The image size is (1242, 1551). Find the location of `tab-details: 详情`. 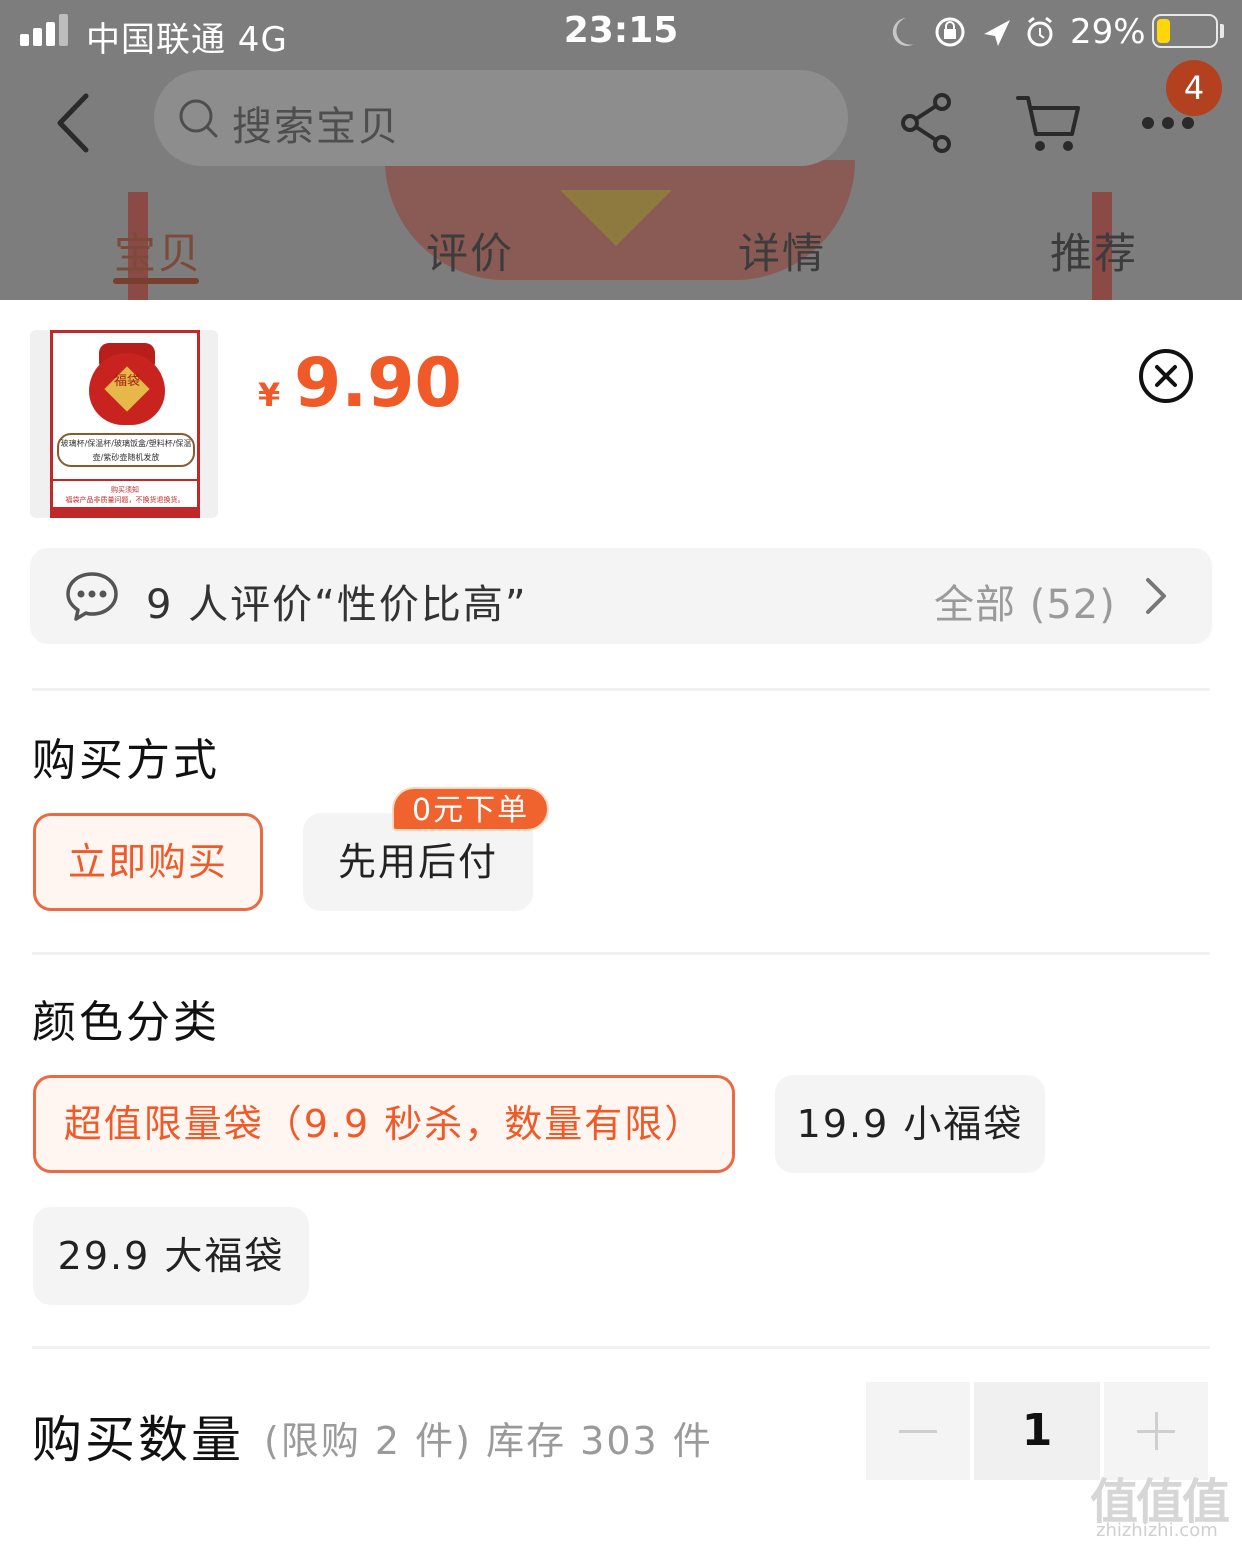

tab-details: 详情 is located at coordinates (782, 250).